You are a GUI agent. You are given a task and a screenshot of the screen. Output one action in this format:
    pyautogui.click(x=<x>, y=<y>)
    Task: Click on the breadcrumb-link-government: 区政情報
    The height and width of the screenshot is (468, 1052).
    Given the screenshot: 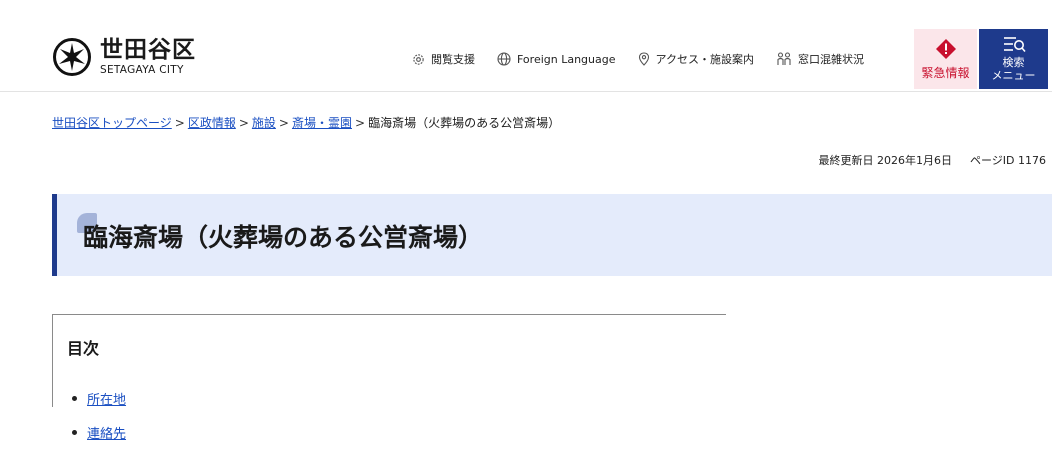 What is the action you would take?
    pyautogui.click(x=212, y=123)
    